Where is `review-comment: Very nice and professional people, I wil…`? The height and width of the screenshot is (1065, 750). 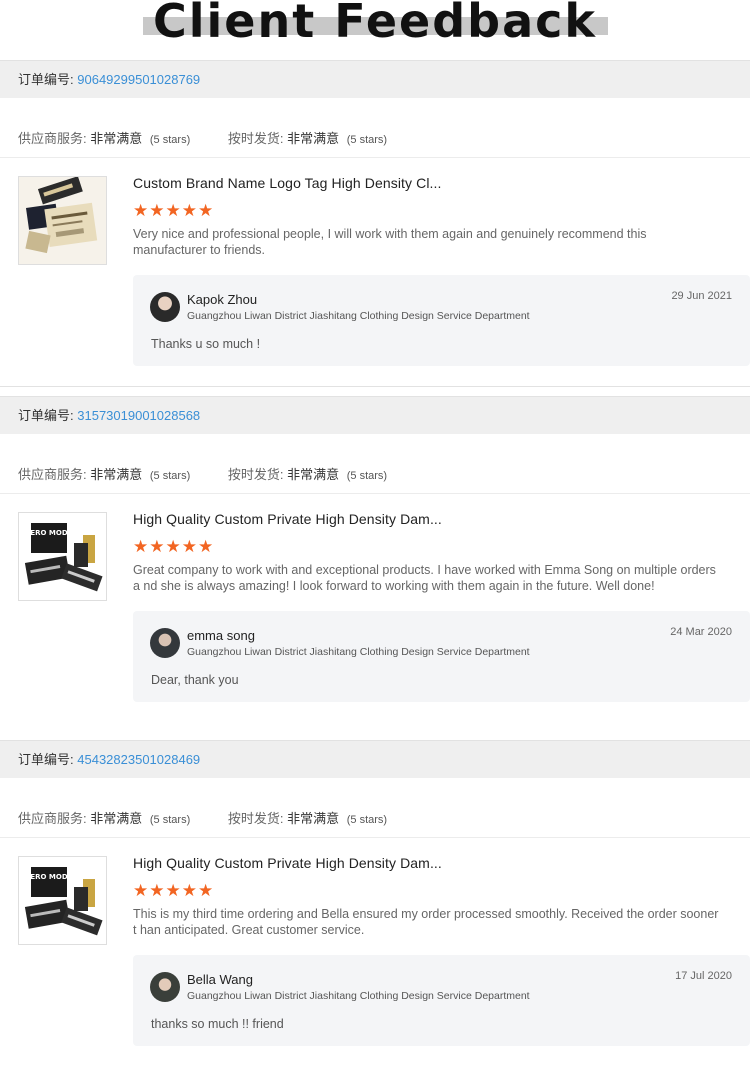 review-comment: Very nice and professional people, I wil… is located at coordinates (390, 242).